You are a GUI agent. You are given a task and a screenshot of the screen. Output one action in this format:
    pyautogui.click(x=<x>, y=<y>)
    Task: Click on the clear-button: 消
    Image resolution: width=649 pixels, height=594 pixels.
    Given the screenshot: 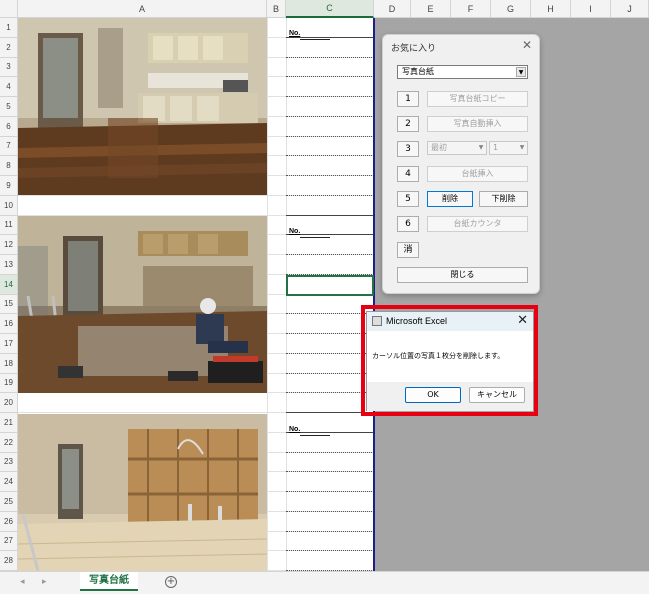 What is the action you would take?
    pyautogui.click(x=408, y=250)
    